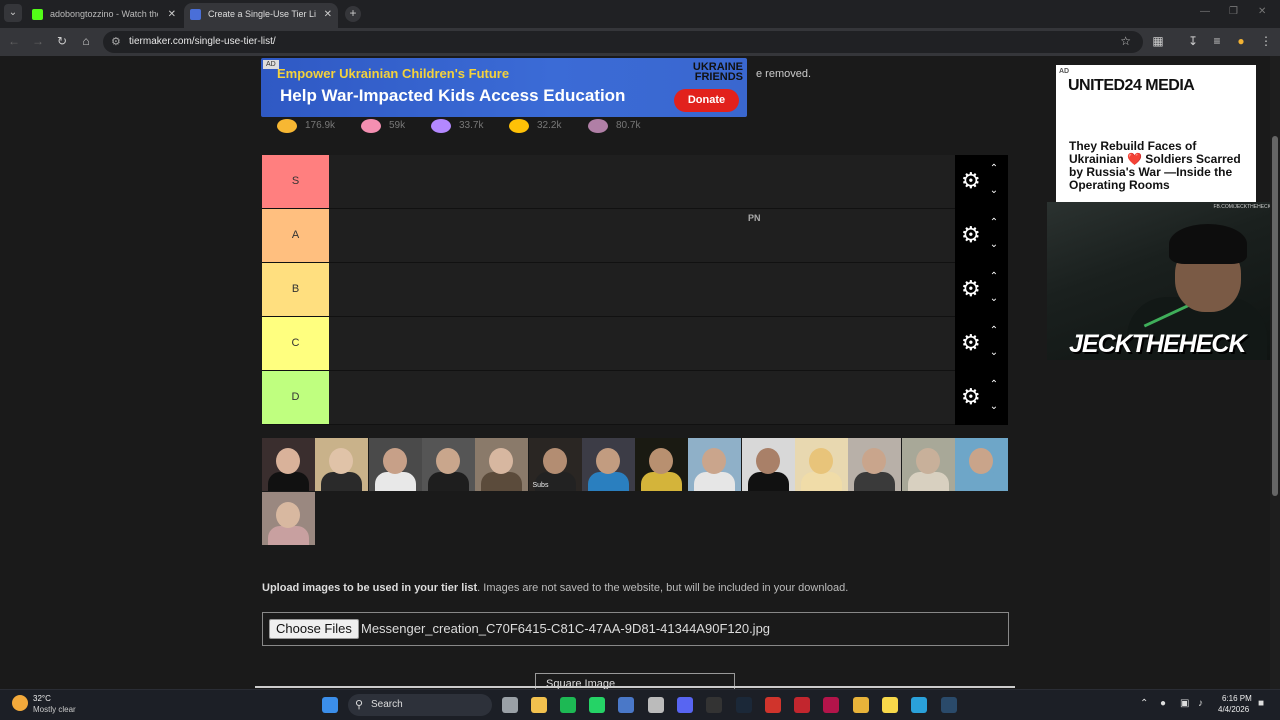 This screenshot has height=720, width=1280. Describe the element at coordinates (1237, 698) in the screenshot. I see `clock-time: 6:16 PM` at that location.